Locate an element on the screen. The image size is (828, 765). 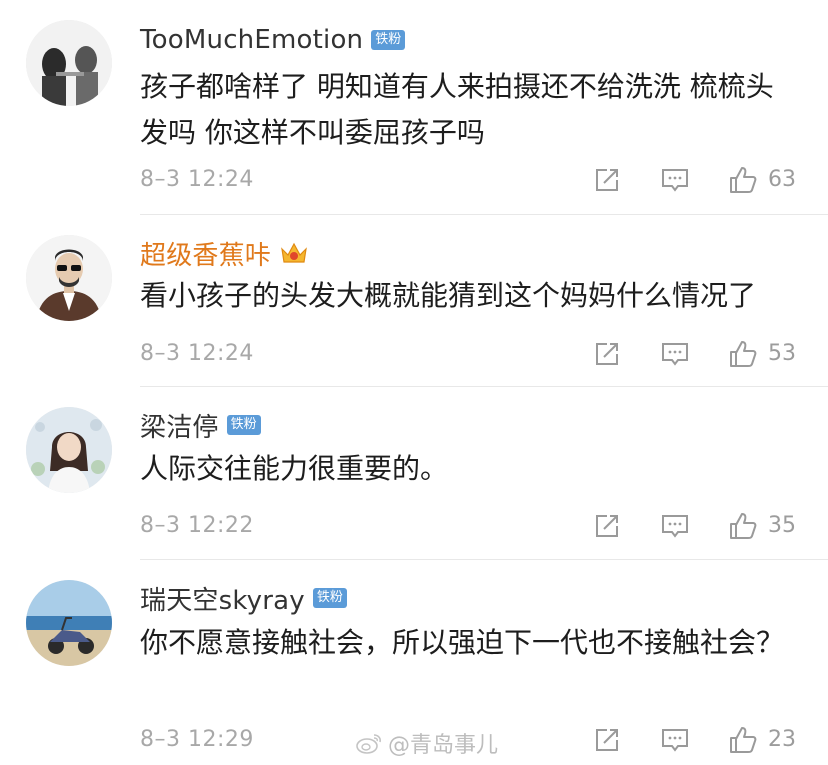
avatar-beach-scooter-icon is located at coordinates (69, 623).